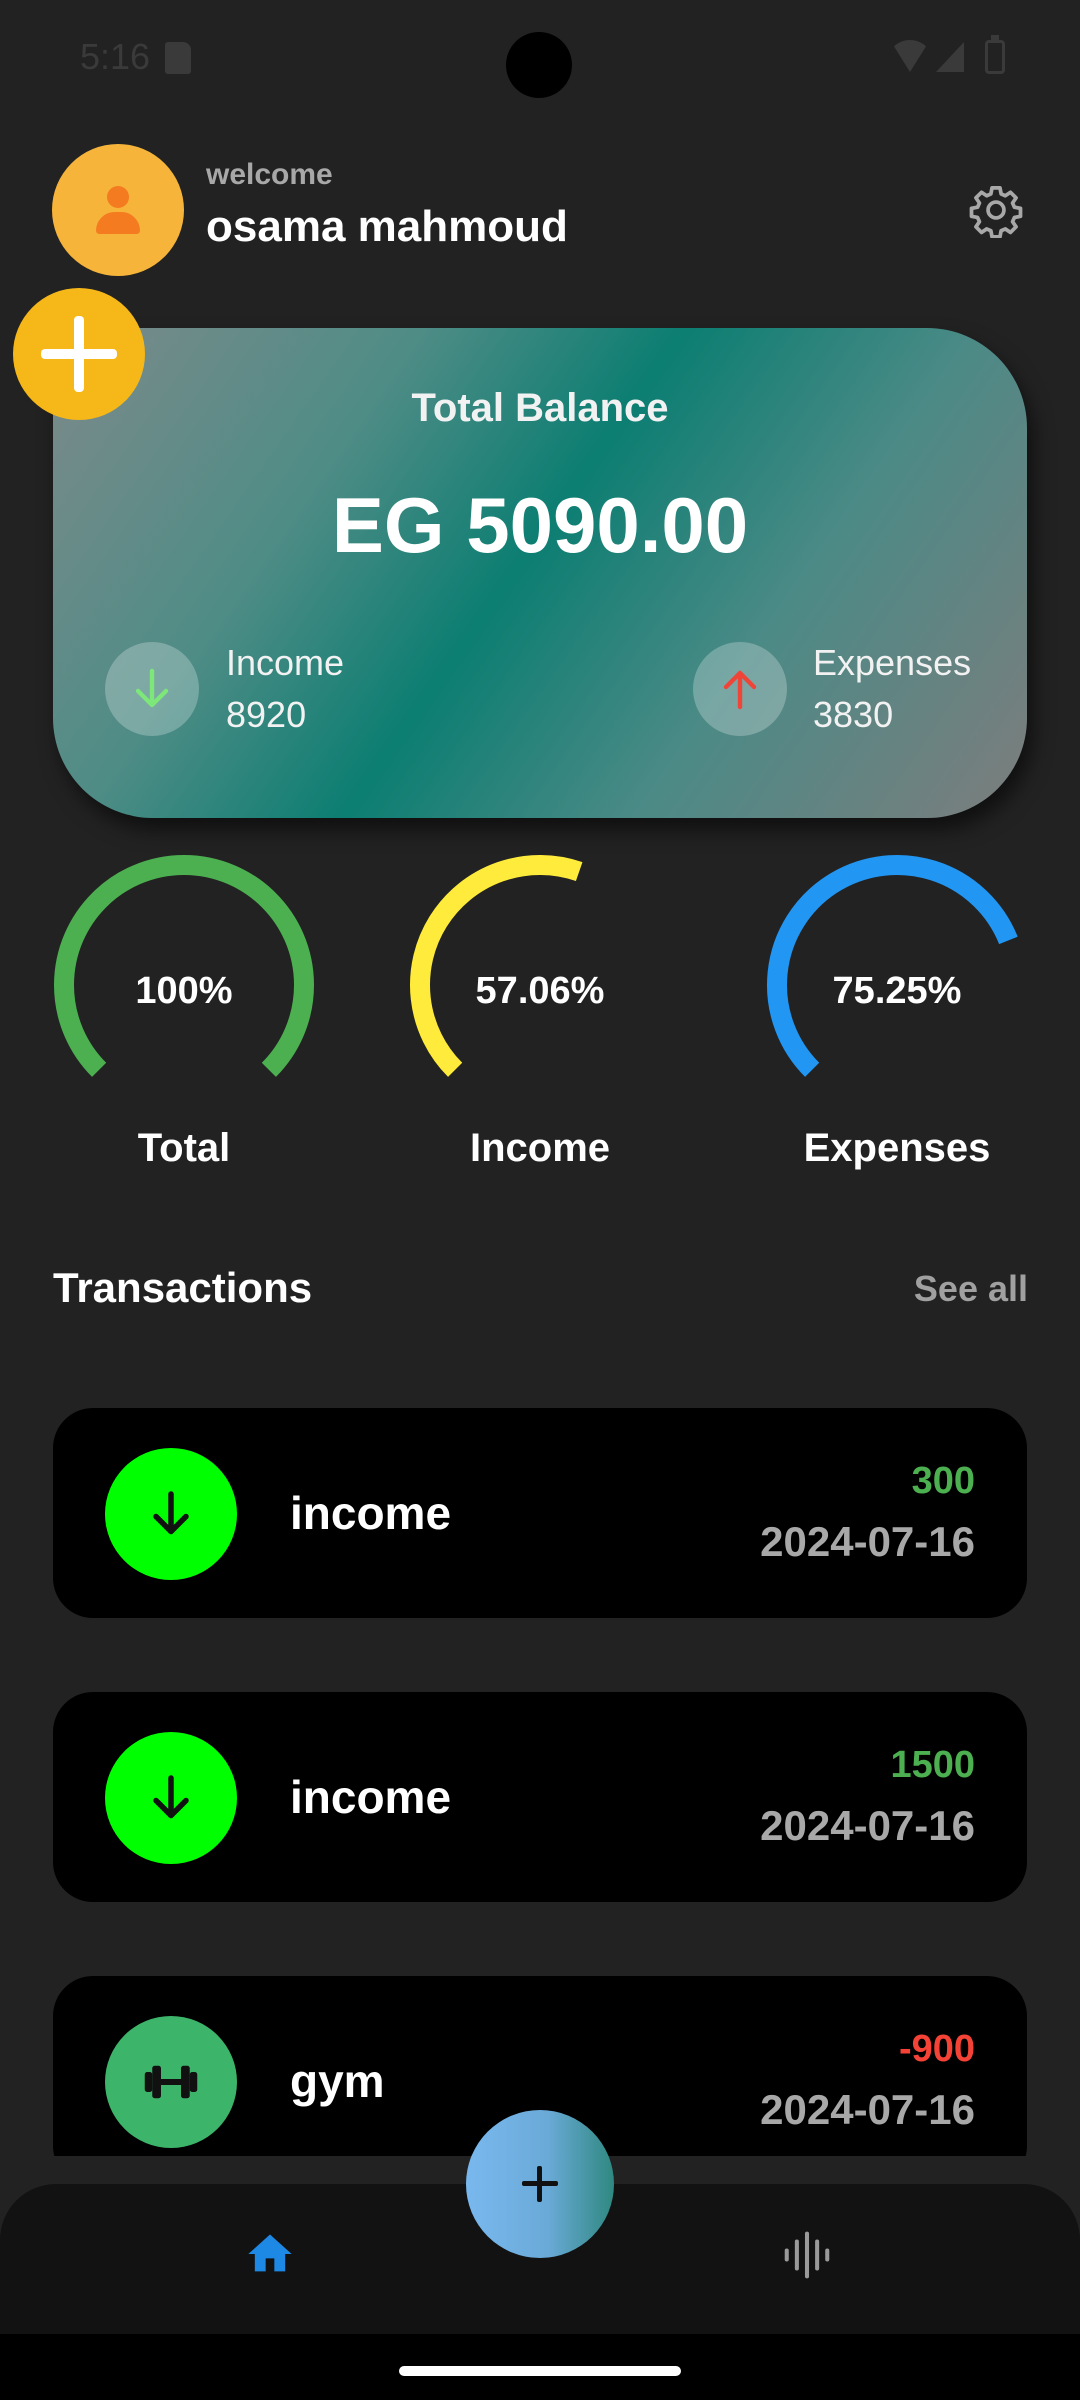 The image size is (1080, 2400). I want to click on gauge-percent: 57.06%, so click(540, 991).